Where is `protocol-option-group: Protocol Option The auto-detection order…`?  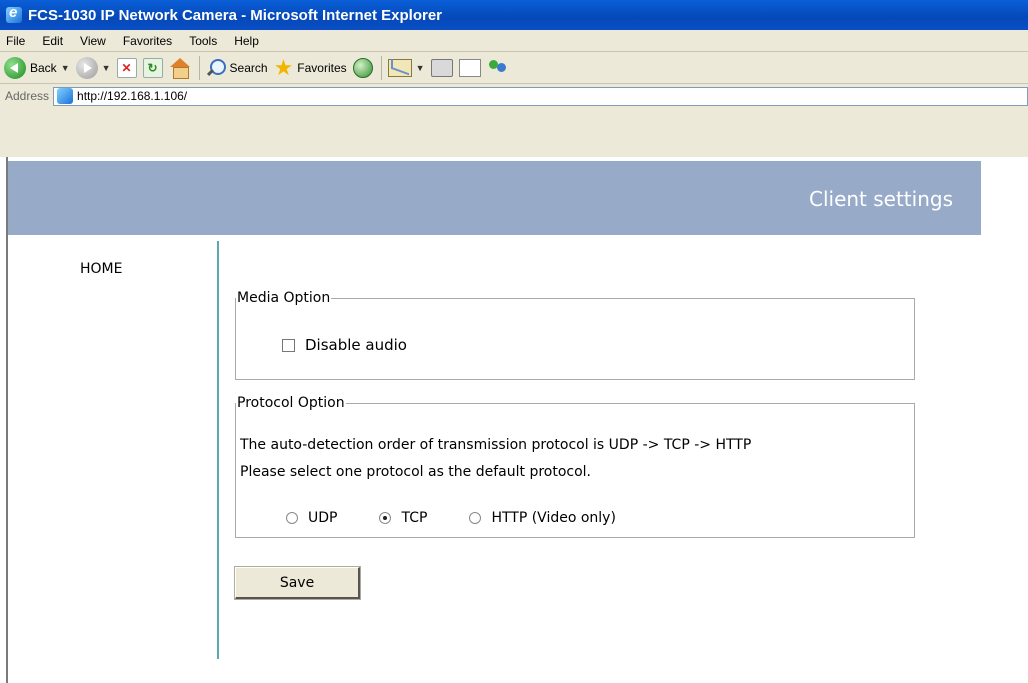 protocol-option-group: Protocol Option The auto-detection order… is located at coordinates (575, 466).